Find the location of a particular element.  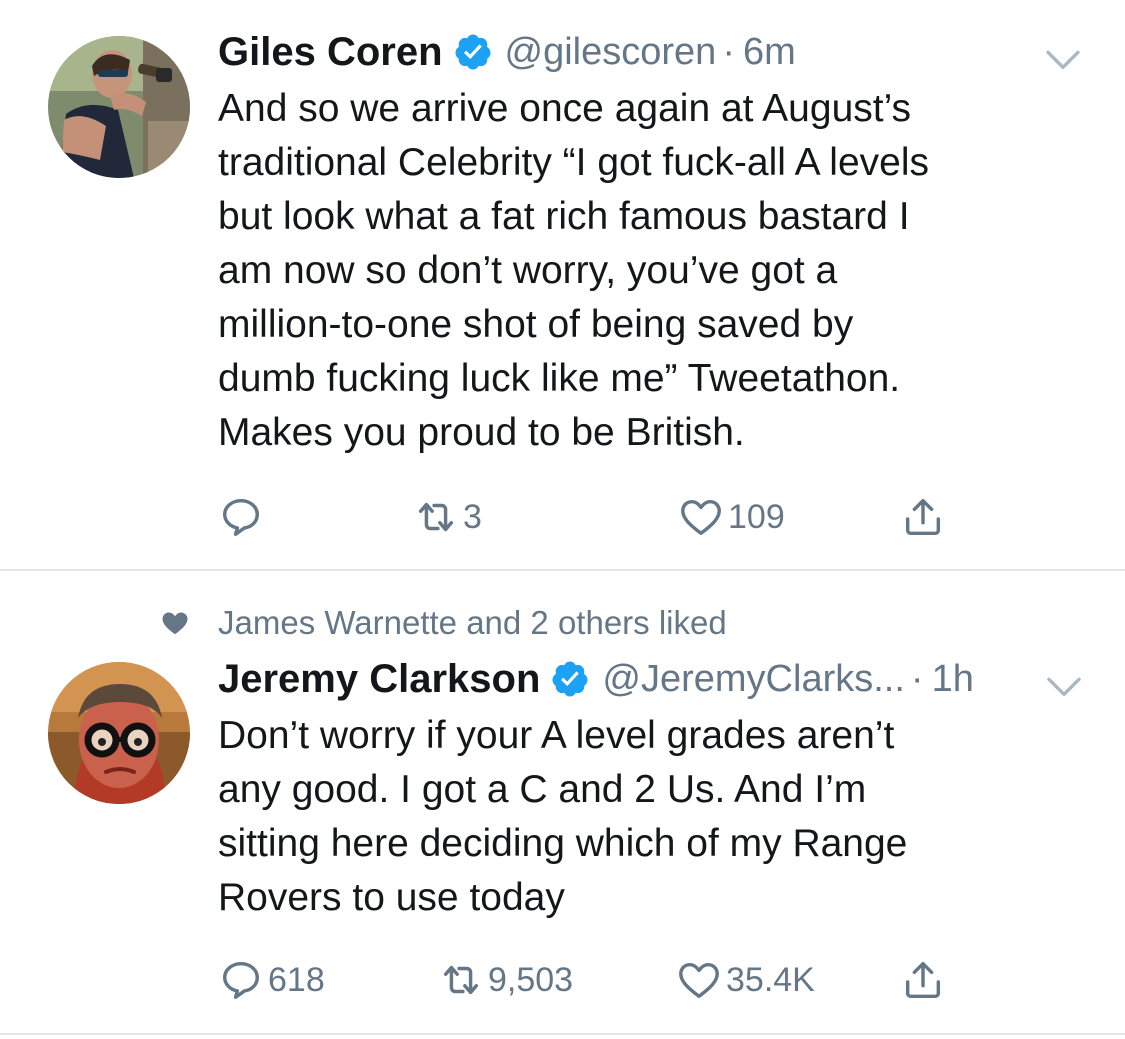

like-count: 109 is located at coordinates (756, 516).